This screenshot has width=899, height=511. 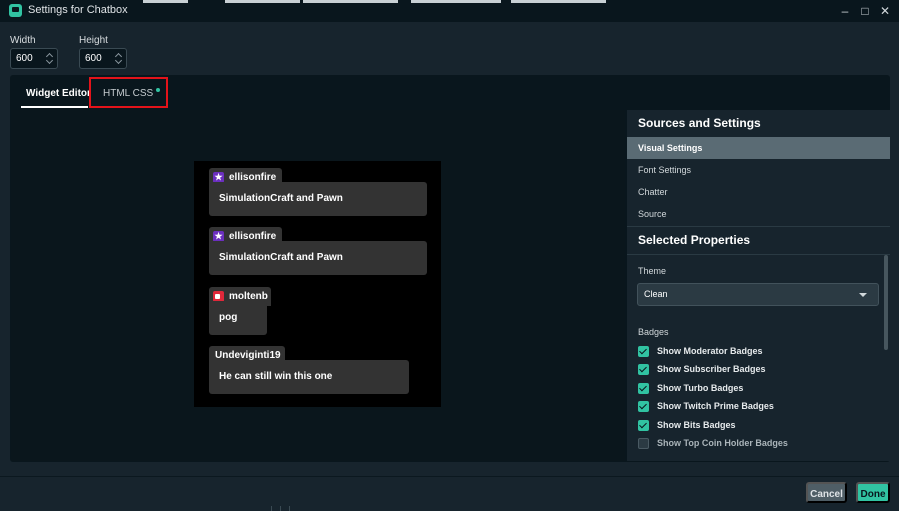 I want to click on width-value: 600, so click(x=24, y=58).